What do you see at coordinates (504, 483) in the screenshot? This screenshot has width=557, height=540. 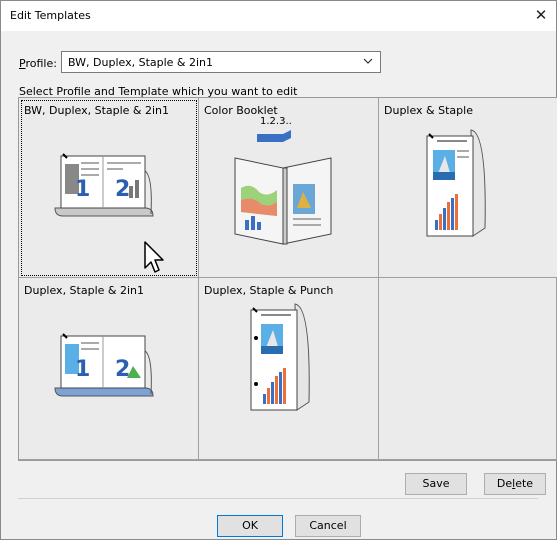 I see `delete-label-start: De` at bounding box center [504, 483].